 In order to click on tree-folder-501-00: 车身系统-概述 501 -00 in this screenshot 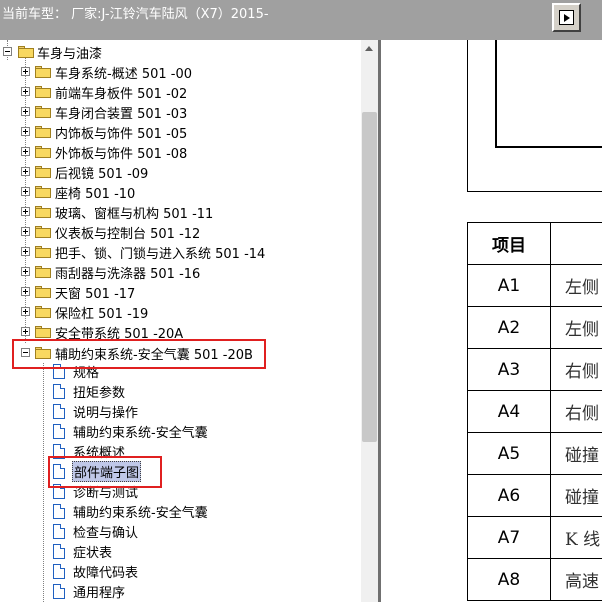, I will do `click(180, 72)`.